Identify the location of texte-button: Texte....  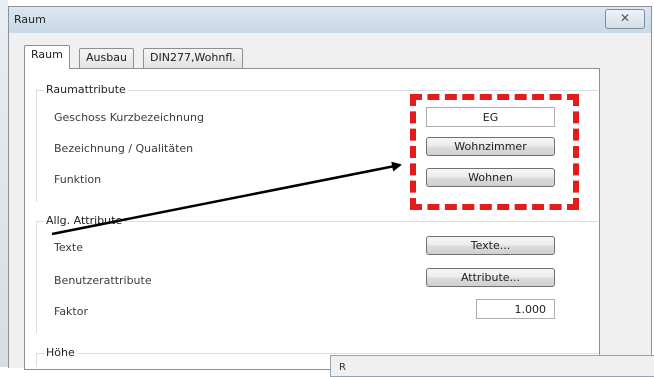
(490, 245).